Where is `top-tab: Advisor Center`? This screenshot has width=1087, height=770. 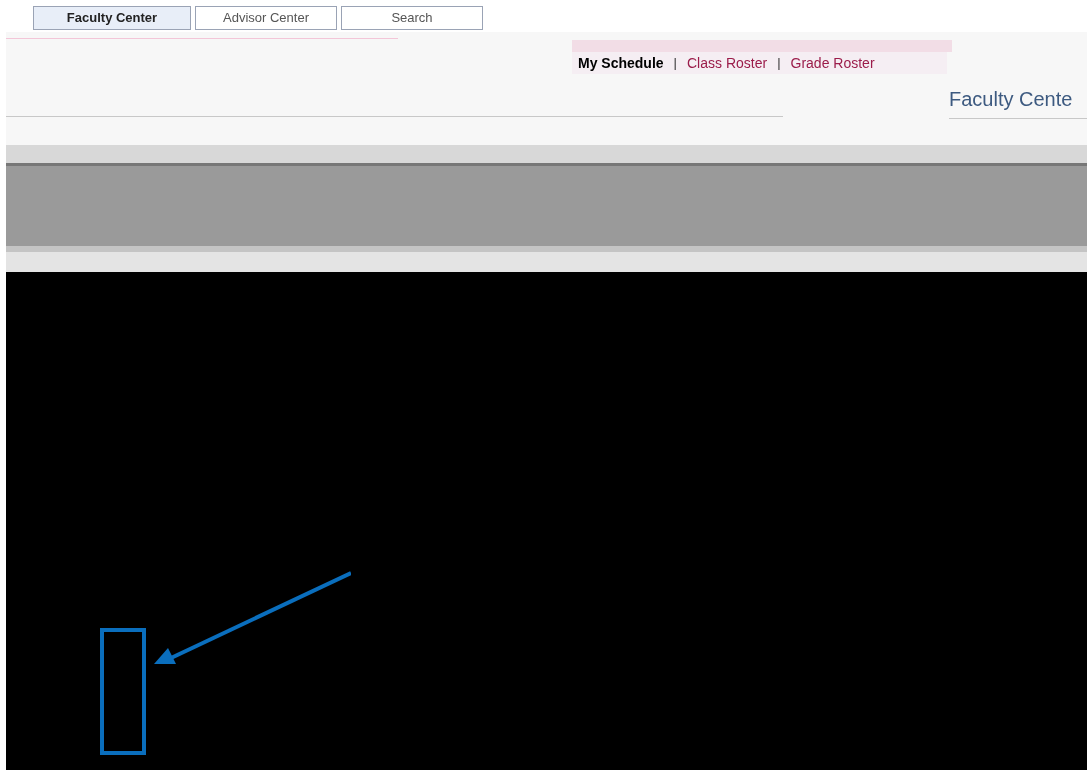 top-tab: Advisor Center is located at coordinates (266, 18).